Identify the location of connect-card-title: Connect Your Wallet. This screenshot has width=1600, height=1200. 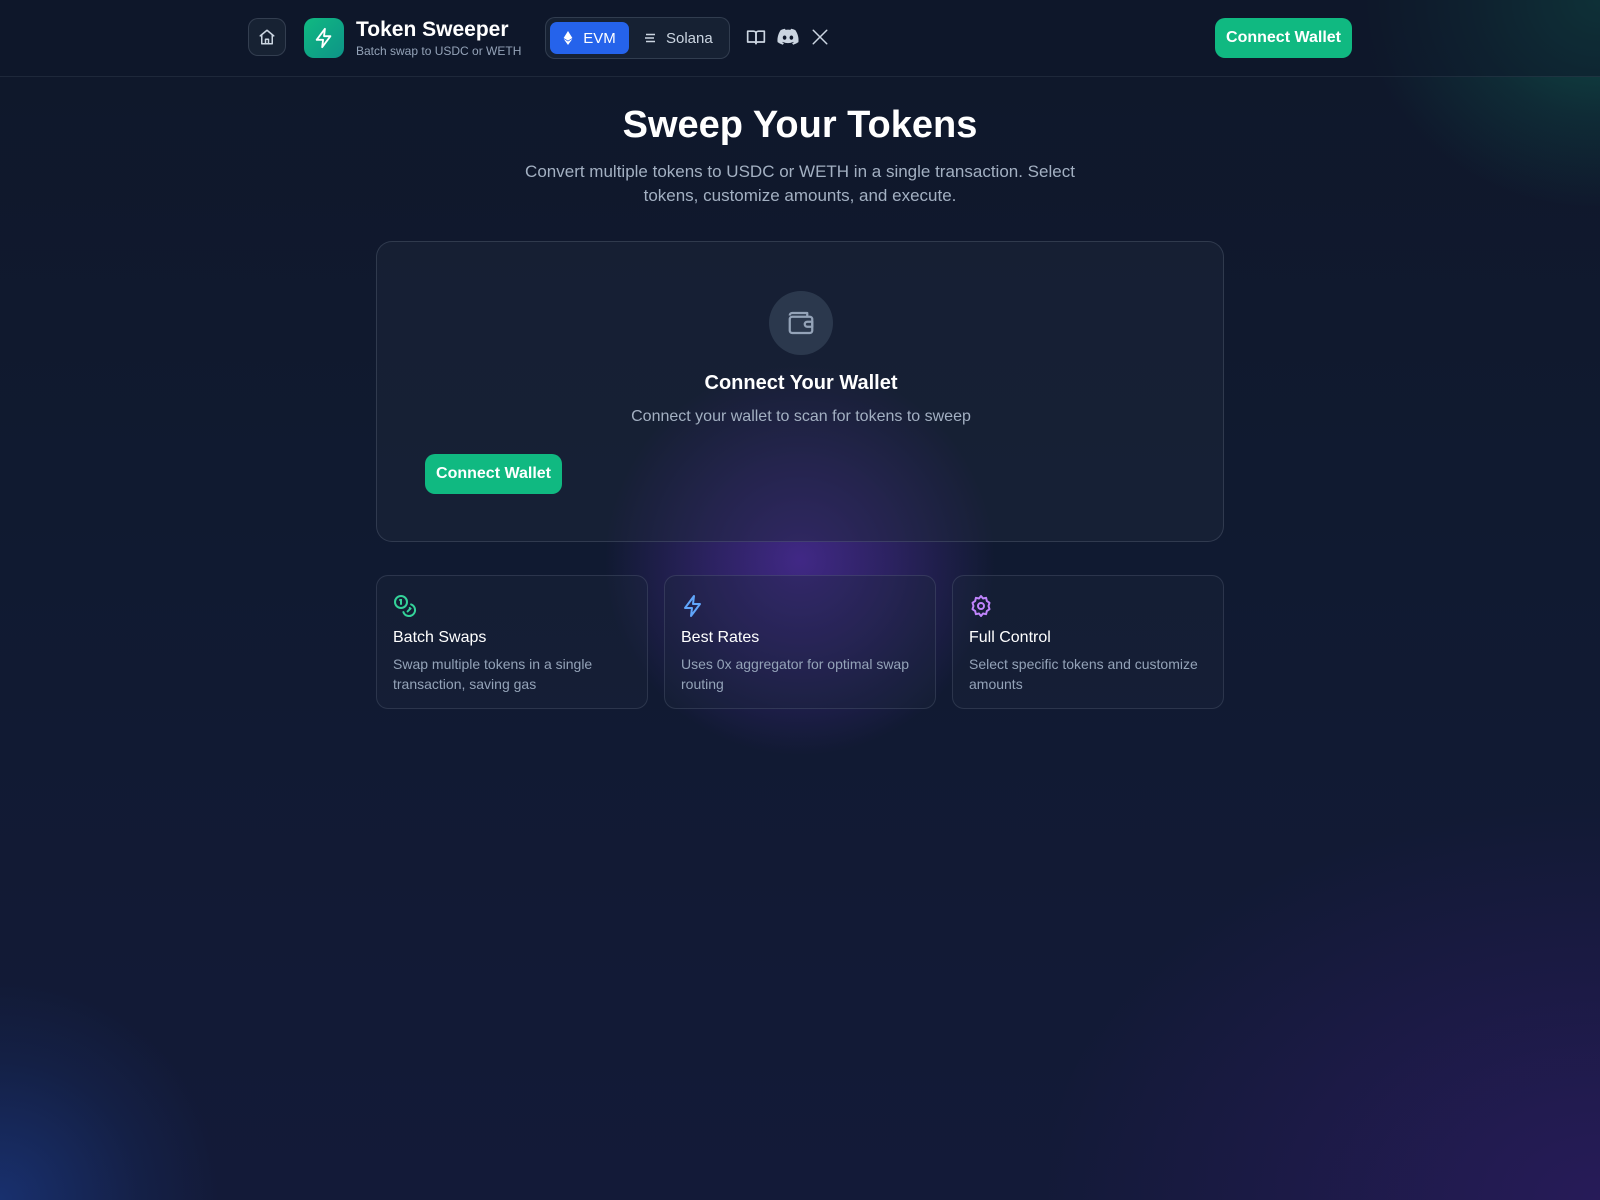
(801, 383).